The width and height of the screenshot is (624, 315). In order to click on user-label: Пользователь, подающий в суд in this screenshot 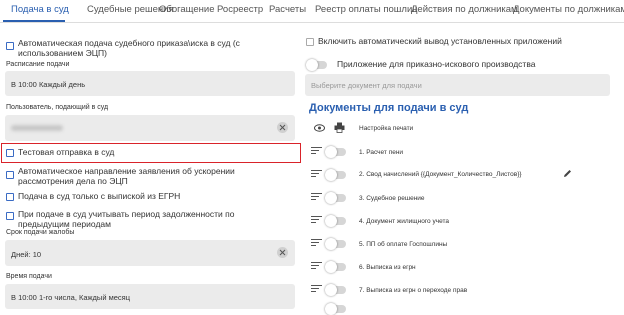, I will do `click(57, 107)`.